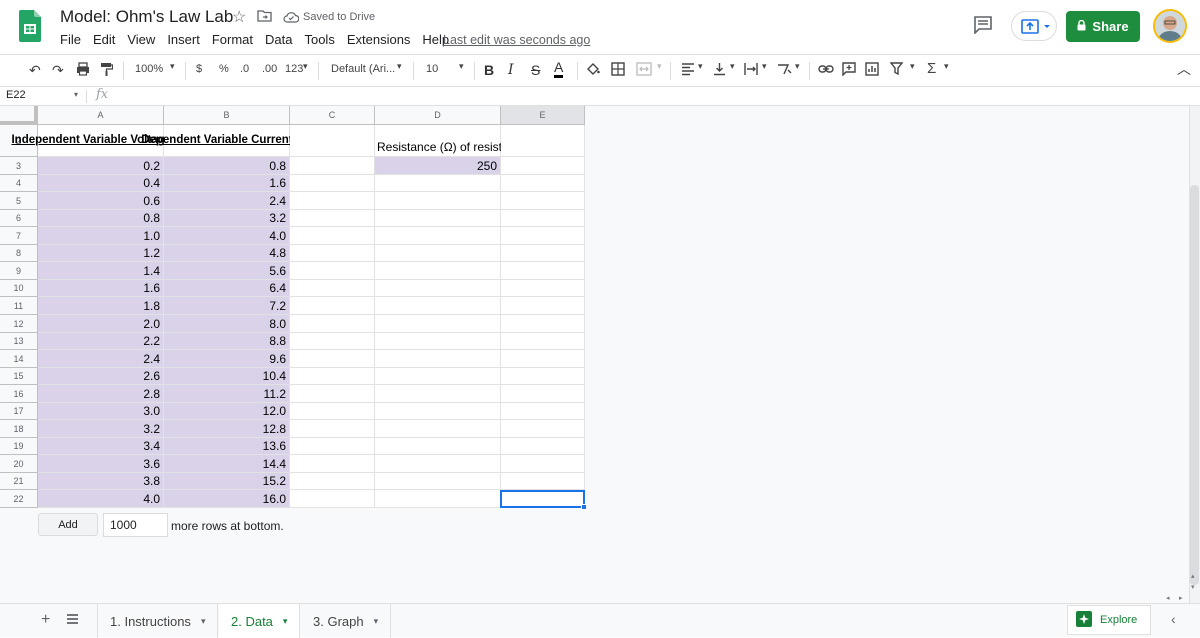 The image size is (1200, 638). Describe the element at coordinates (199, 69) in the screenshot. I see `currency-format-button: $` at that location.